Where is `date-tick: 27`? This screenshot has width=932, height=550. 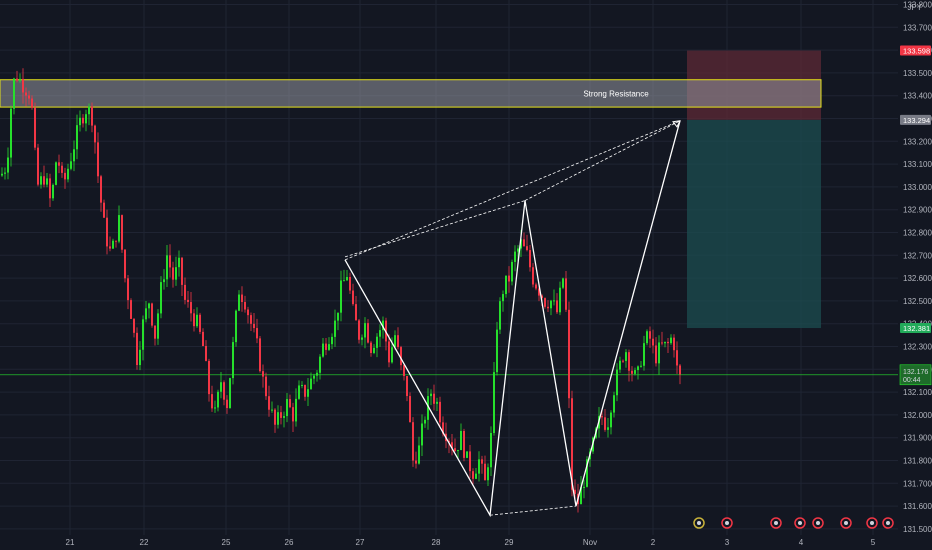
date-tick: 27 is located at coordinates (360, 542).